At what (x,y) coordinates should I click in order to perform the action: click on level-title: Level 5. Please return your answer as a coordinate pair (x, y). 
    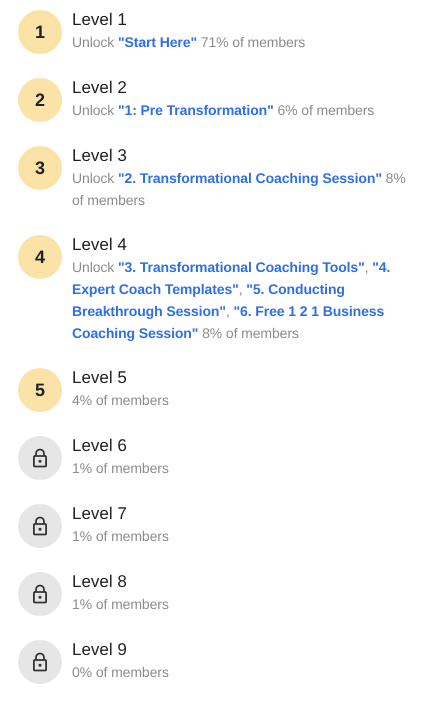
    Looking at the image, I should click on (100, 378).